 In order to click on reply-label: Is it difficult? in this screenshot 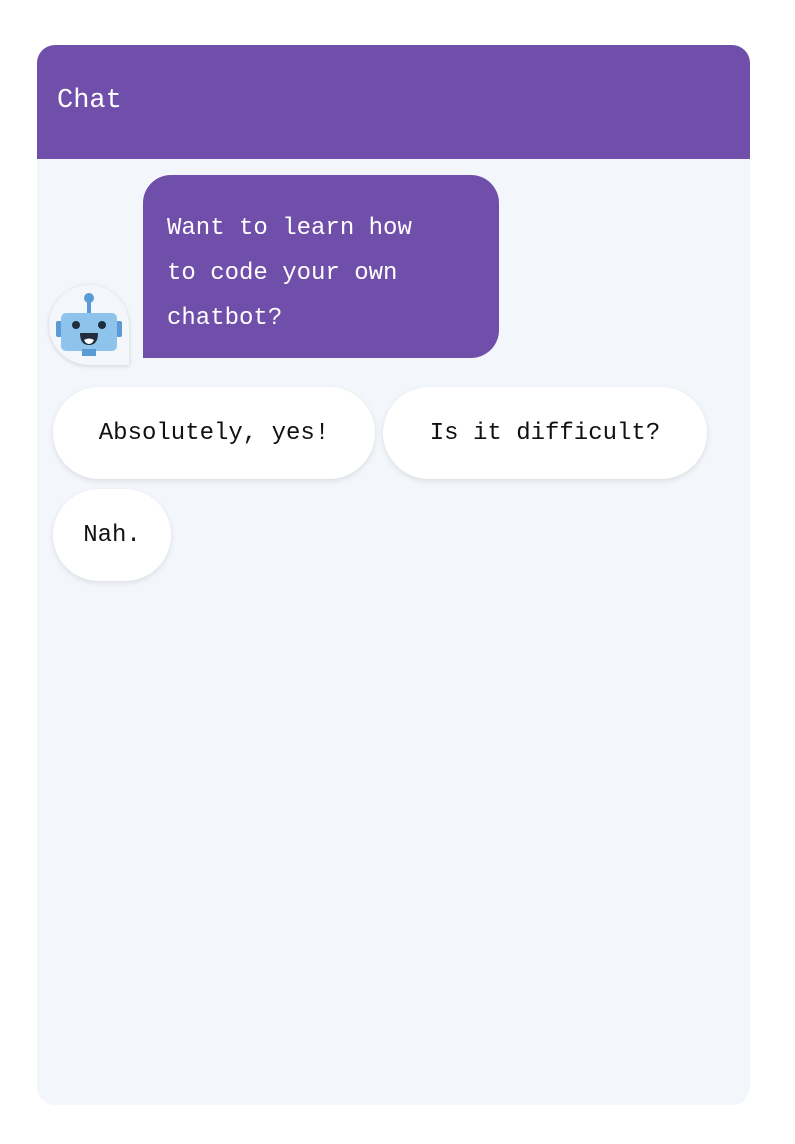, I will do `click(545, 433)`.